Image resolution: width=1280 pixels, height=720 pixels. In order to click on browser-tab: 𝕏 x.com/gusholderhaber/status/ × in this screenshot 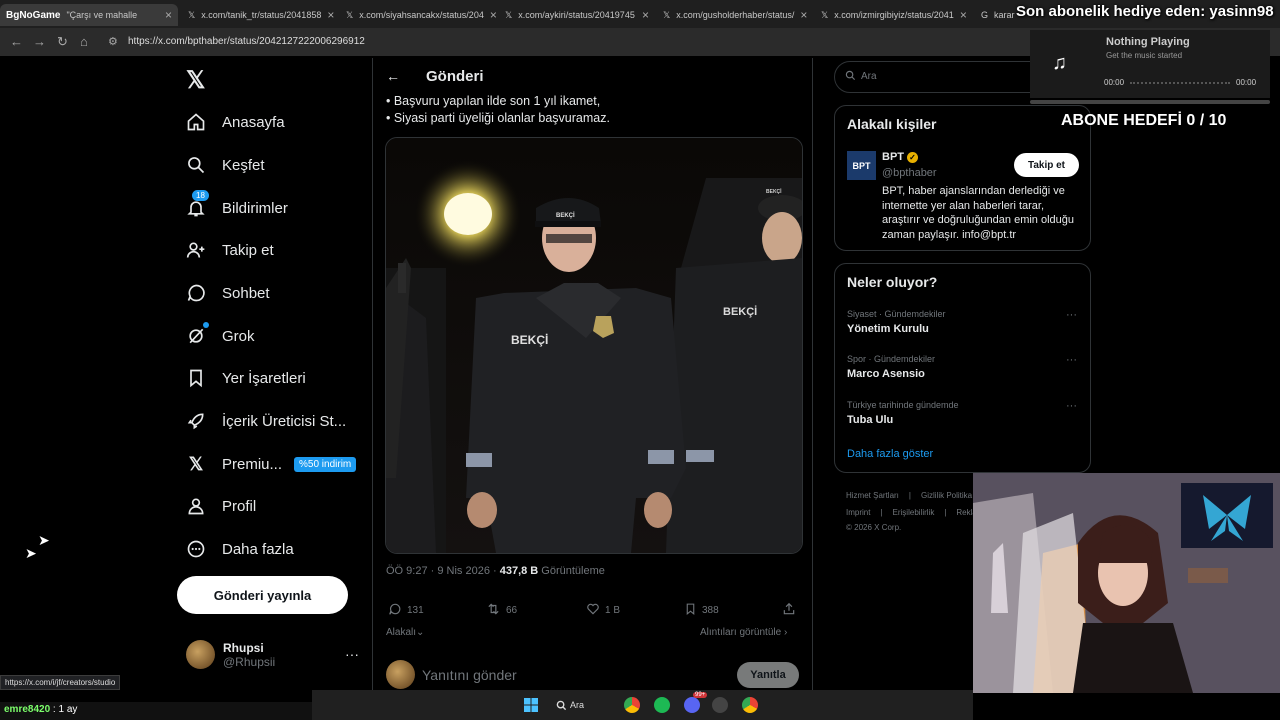, I will do `click(735, 15)`.